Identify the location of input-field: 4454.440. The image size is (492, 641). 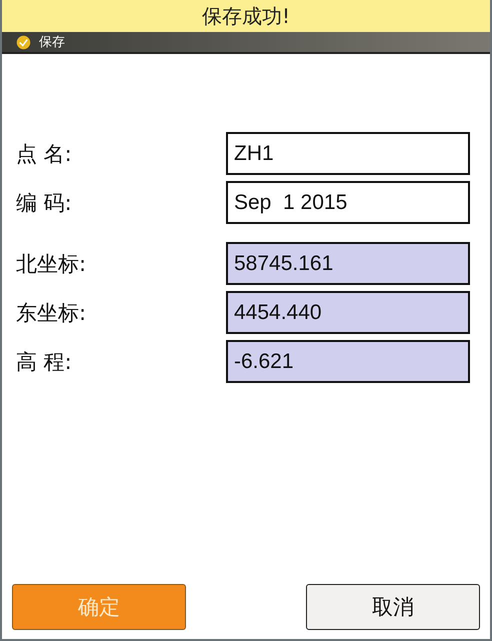
(348, 312).